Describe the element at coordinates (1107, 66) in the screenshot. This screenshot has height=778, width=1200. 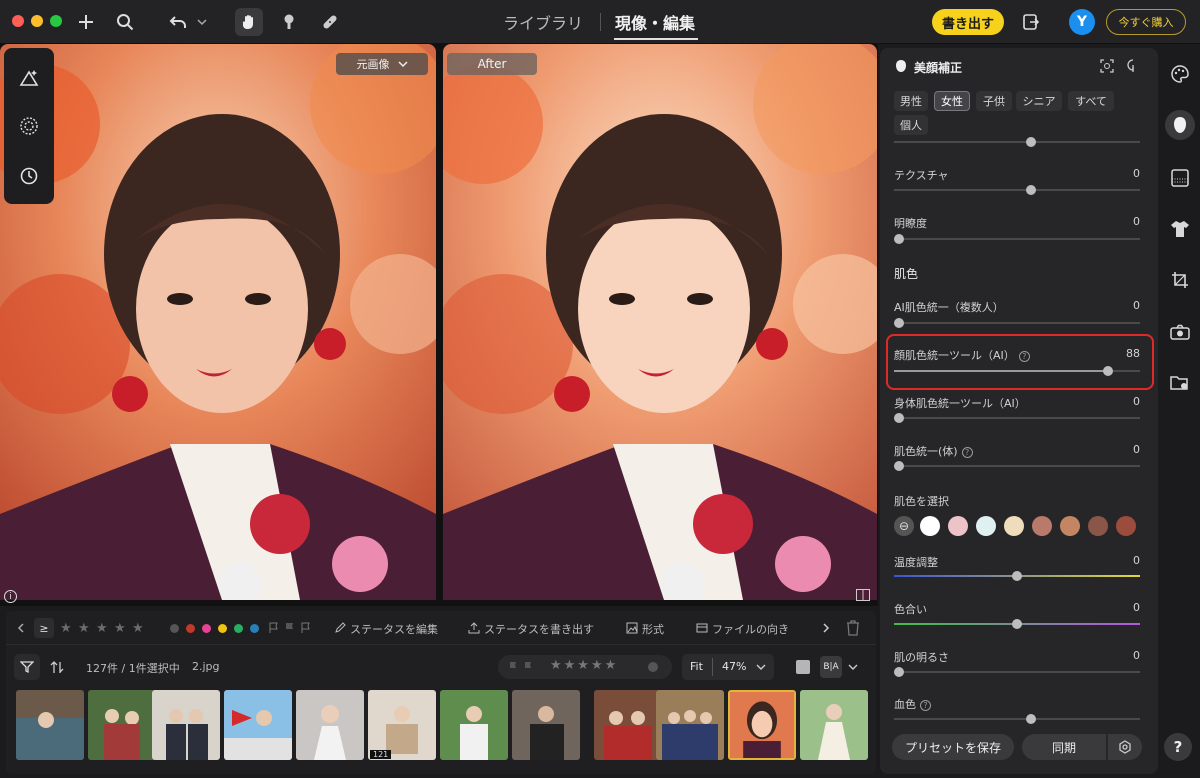
I see `face-detect-icon` at that location.